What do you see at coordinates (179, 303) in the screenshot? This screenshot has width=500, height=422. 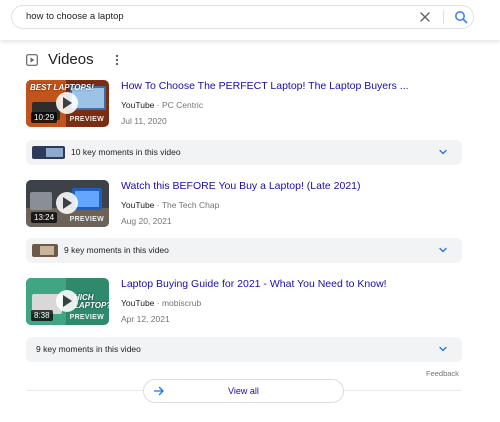 I see `video-channel: · mobiscrub` at bounding box center [179, 303].